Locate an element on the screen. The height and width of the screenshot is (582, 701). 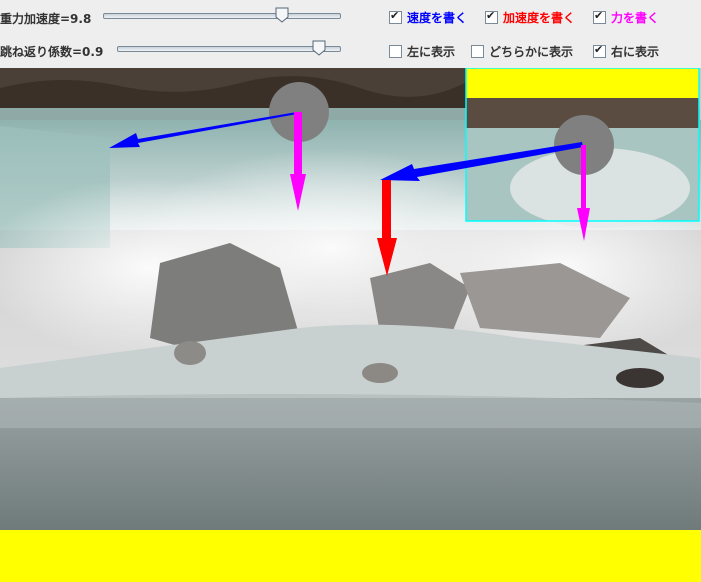
restitution-slider-track is located at coordinates (229, 49).